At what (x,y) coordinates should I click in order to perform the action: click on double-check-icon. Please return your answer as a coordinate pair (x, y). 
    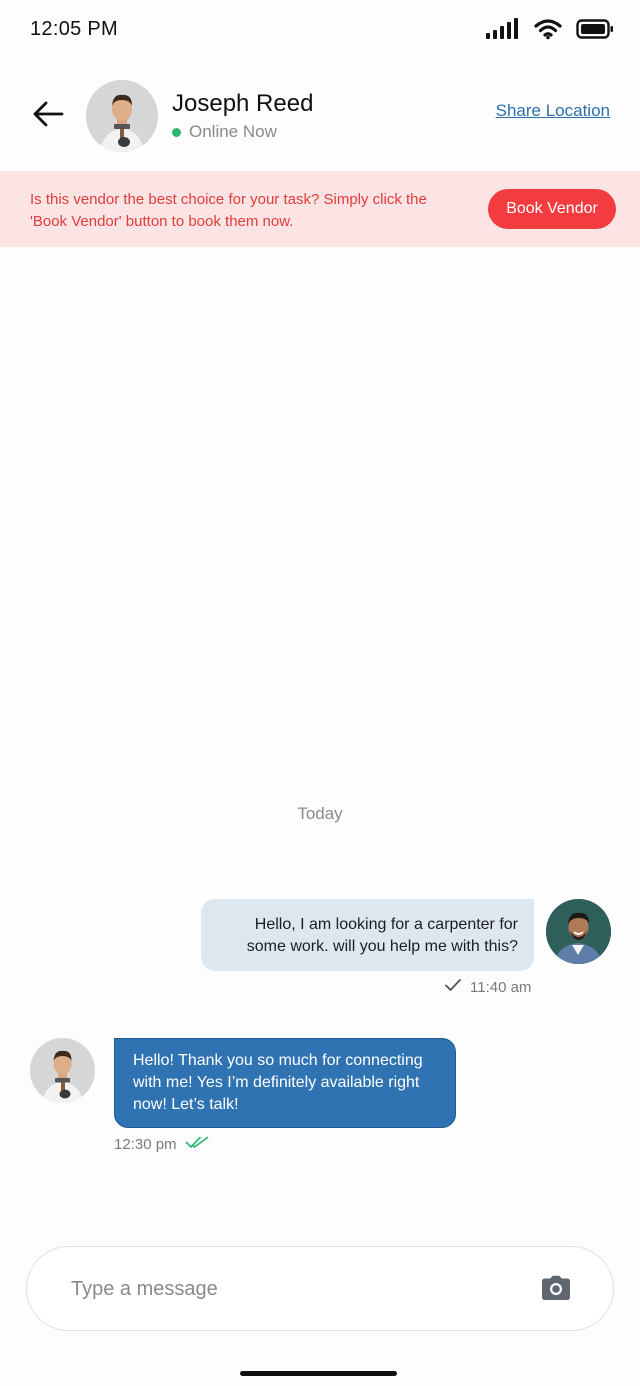
    Looking at the image, I should click on (197, 1144).